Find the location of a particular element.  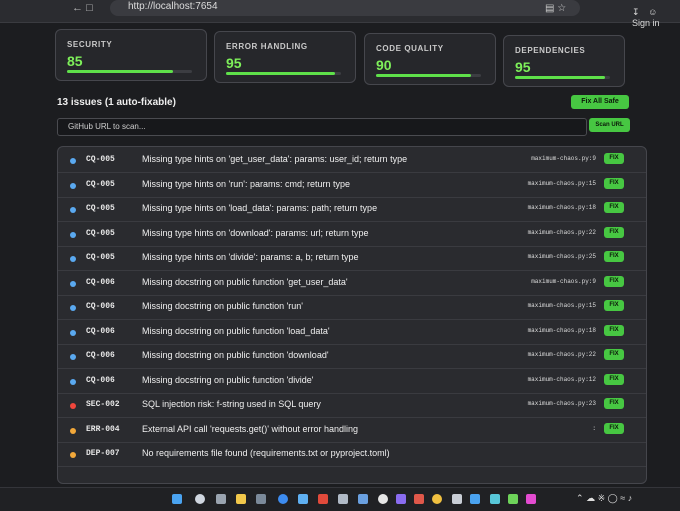

download-icon: ↧ is located at coordinates (636, 12).